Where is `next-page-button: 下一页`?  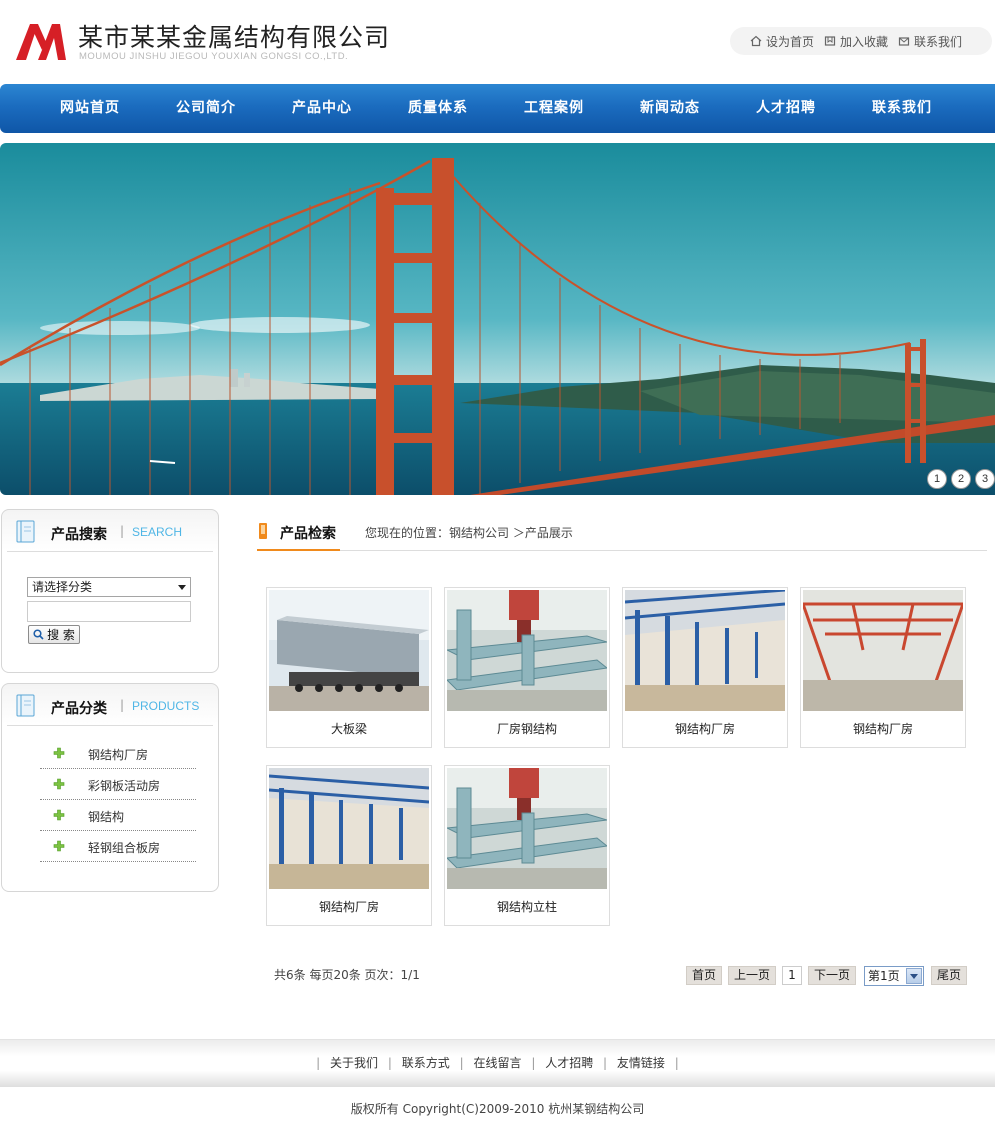 next-page-button: 下一页 is located at coordinates (832, 975).